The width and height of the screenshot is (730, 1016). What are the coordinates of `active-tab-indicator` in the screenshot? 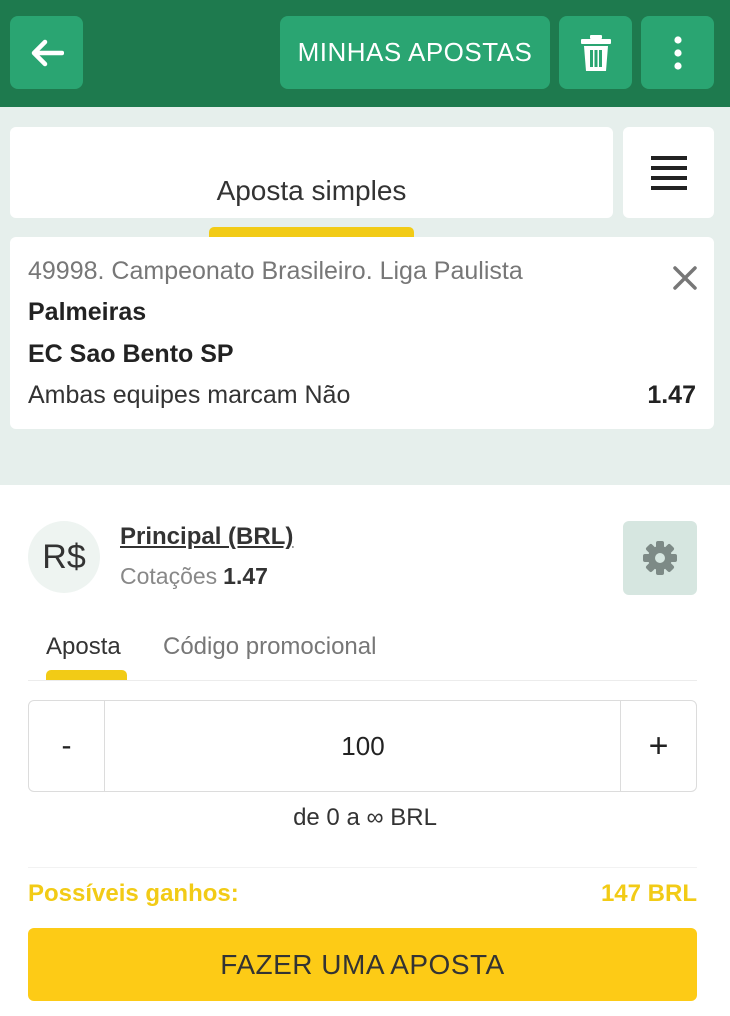 It's located at (311, 232).